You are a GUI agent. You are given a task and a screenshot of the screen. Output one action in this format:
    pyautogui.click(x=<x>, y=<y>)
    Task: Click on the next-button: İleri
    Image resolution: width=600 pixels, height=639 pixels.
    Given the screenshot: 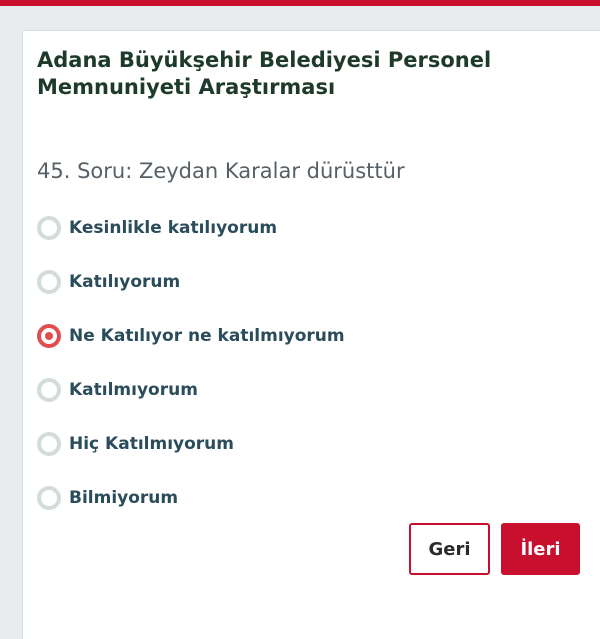 What is the action you would take?
    pyautogui.click(x=540, y=549)
    